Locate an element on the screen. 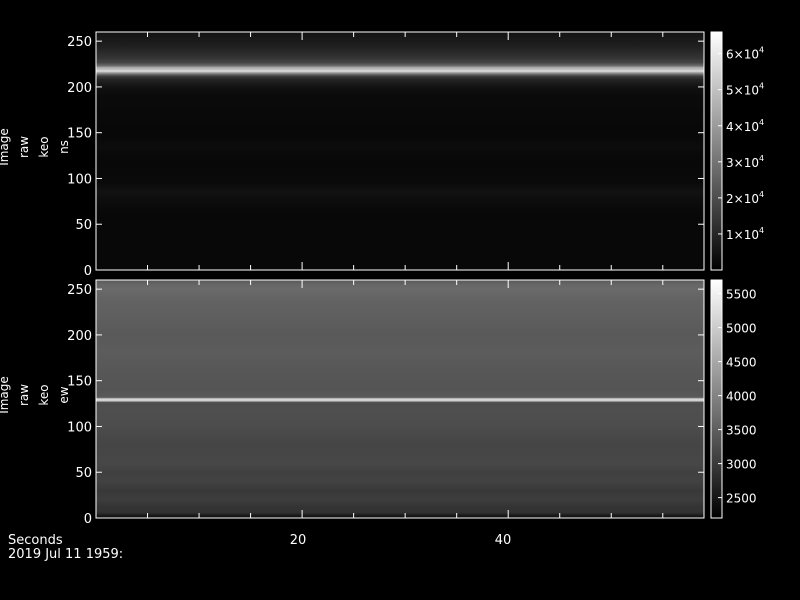 This screenshot has height=600, width=800. colorbar-tick-label: 4×104 is located at coordinates (745, 126).